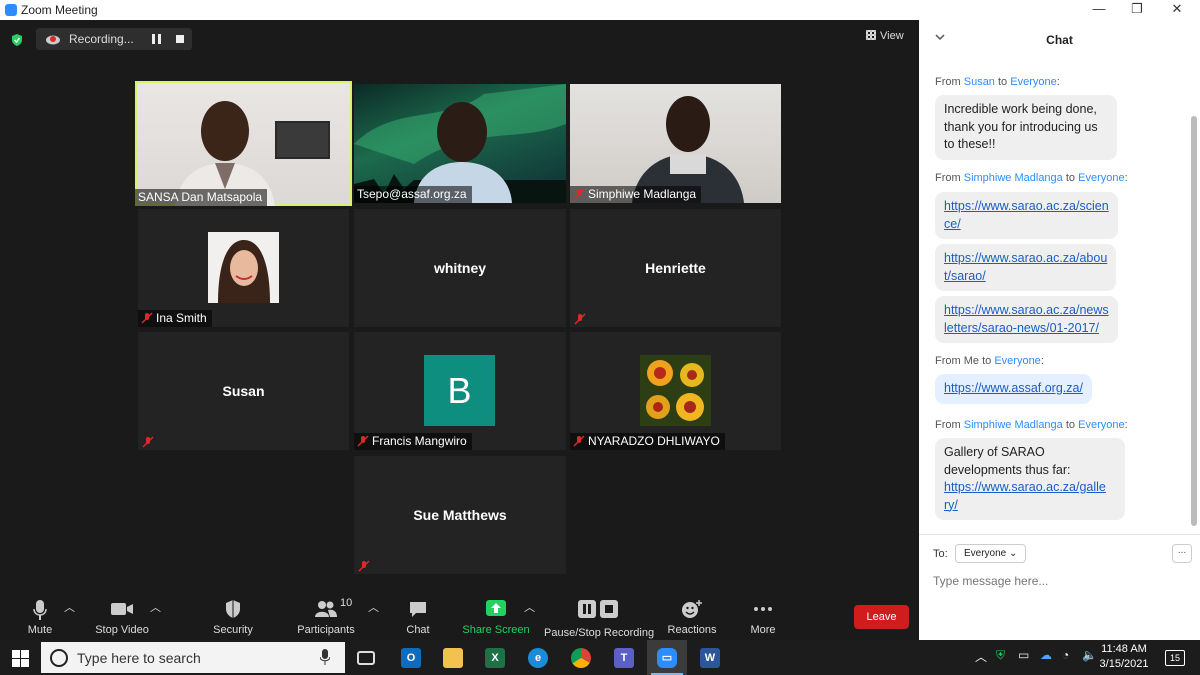 This screenshot has width=1200, height=675. I want to click on word-icon: W, so click(710, 657).